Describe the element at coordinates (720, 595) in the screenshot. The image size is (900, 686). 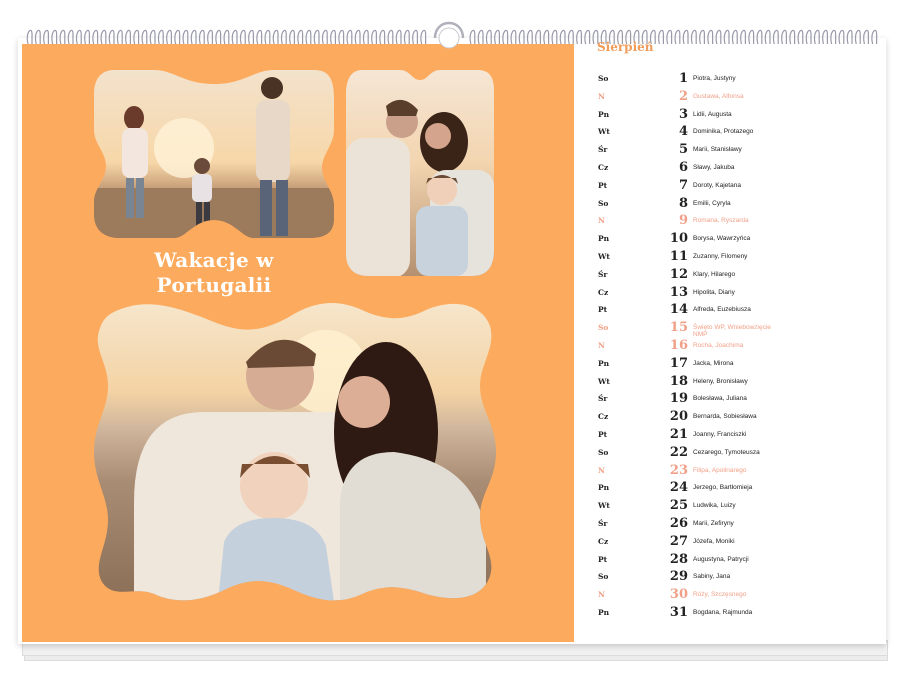
I see `name-day-text: Róży, Szczęsnego` at that location.